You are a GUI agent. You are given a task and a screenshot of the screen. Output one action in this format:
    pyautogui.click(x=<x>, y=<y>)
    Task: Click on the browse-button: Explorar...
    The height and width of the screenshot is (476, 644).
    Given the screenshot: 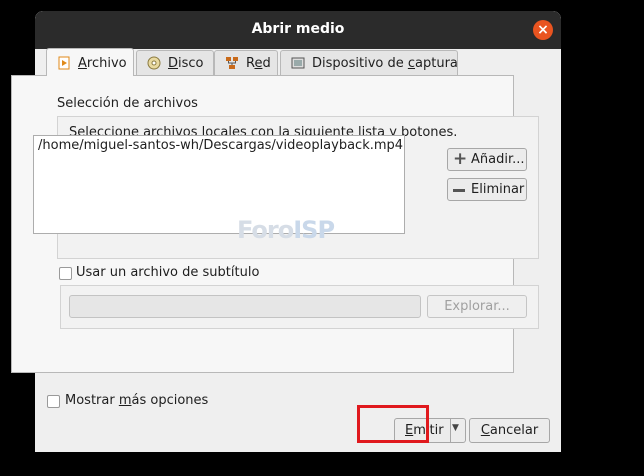 What is the action you would take?
    pyautogui.click(x=477, y=306)
    